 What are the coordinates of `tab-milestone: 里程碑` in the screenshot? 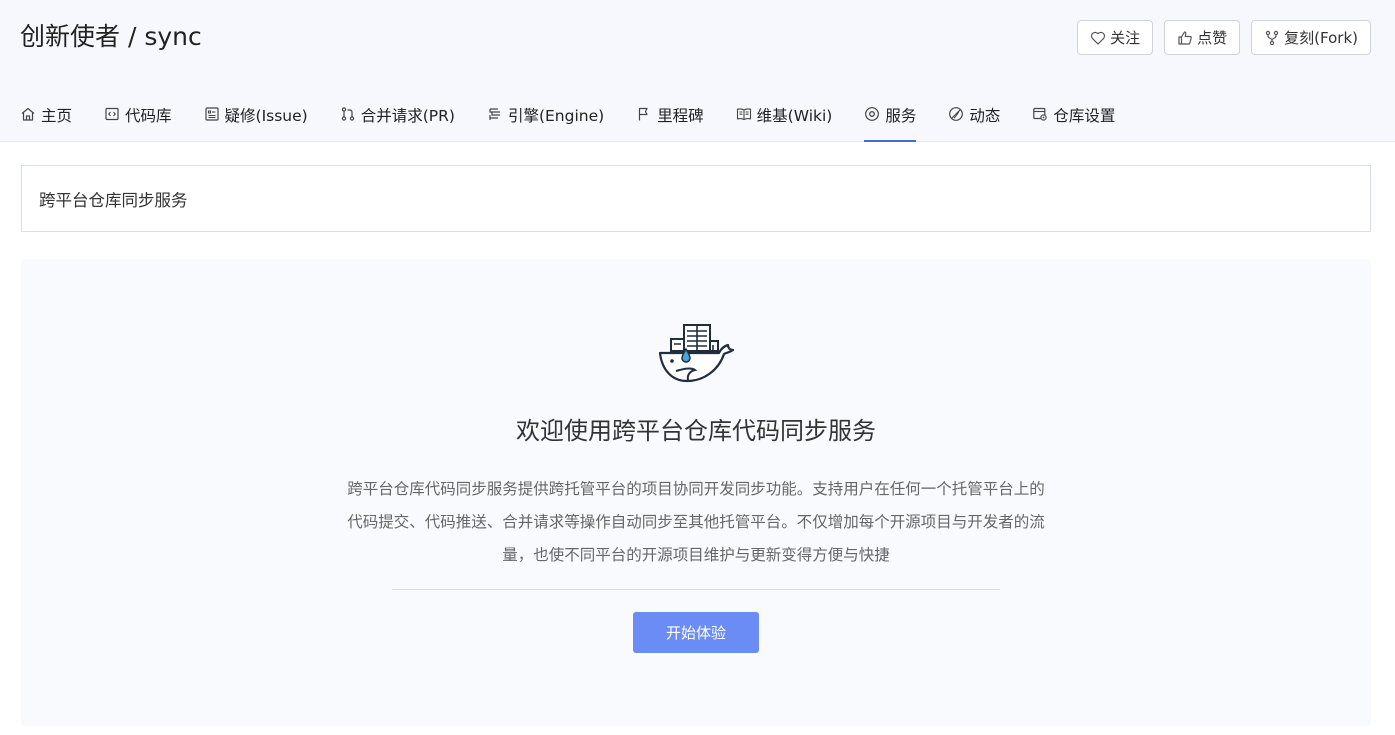 It's located at (670, 117).